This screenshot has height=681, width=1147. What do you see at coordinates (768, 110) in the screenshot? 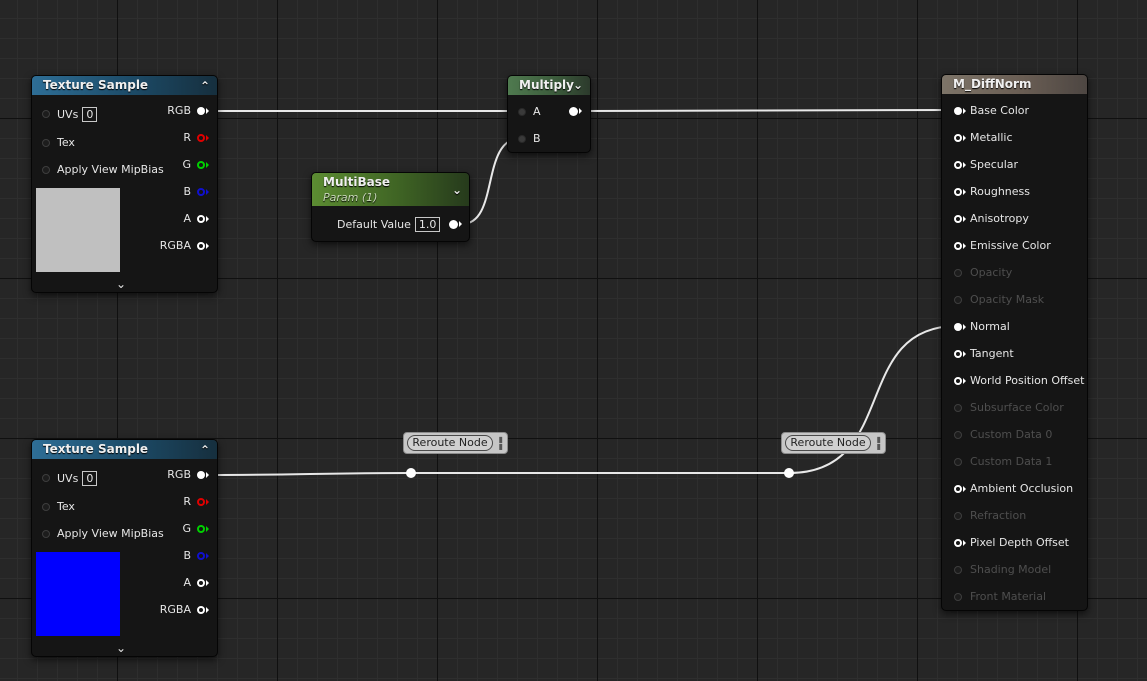
I see `wire-multiply-to-base-color` at bounding box center [768, 110].